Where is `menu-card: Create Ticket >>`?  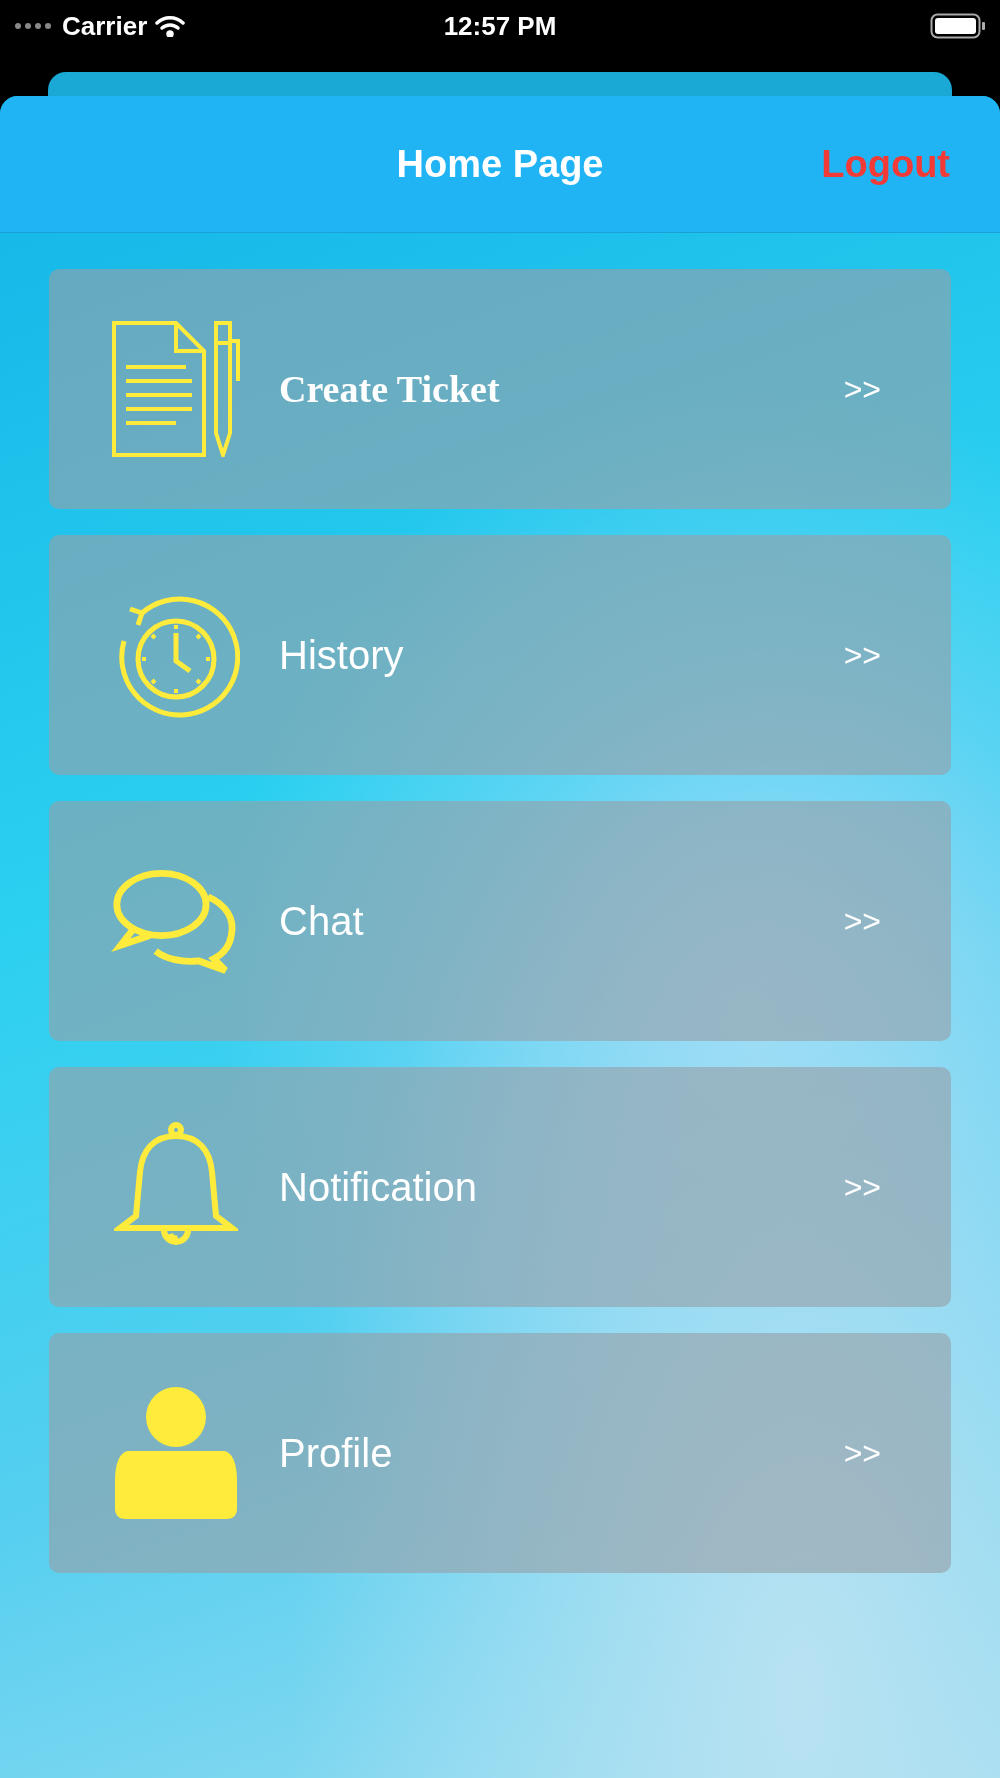
menu-card: Create Ticket >> is located at coordinates (500, 389).